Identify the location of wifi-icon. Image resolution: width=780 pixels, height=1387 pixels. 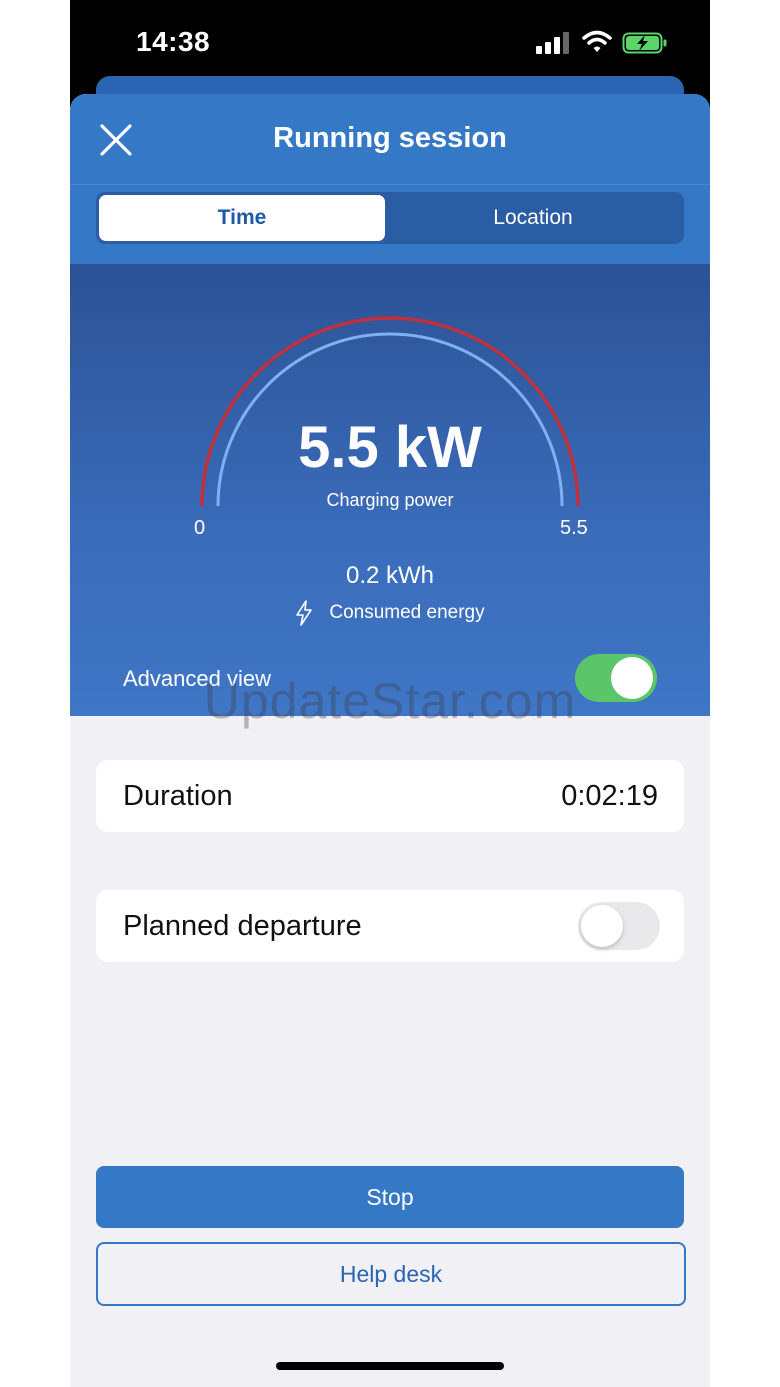
(597, 41).